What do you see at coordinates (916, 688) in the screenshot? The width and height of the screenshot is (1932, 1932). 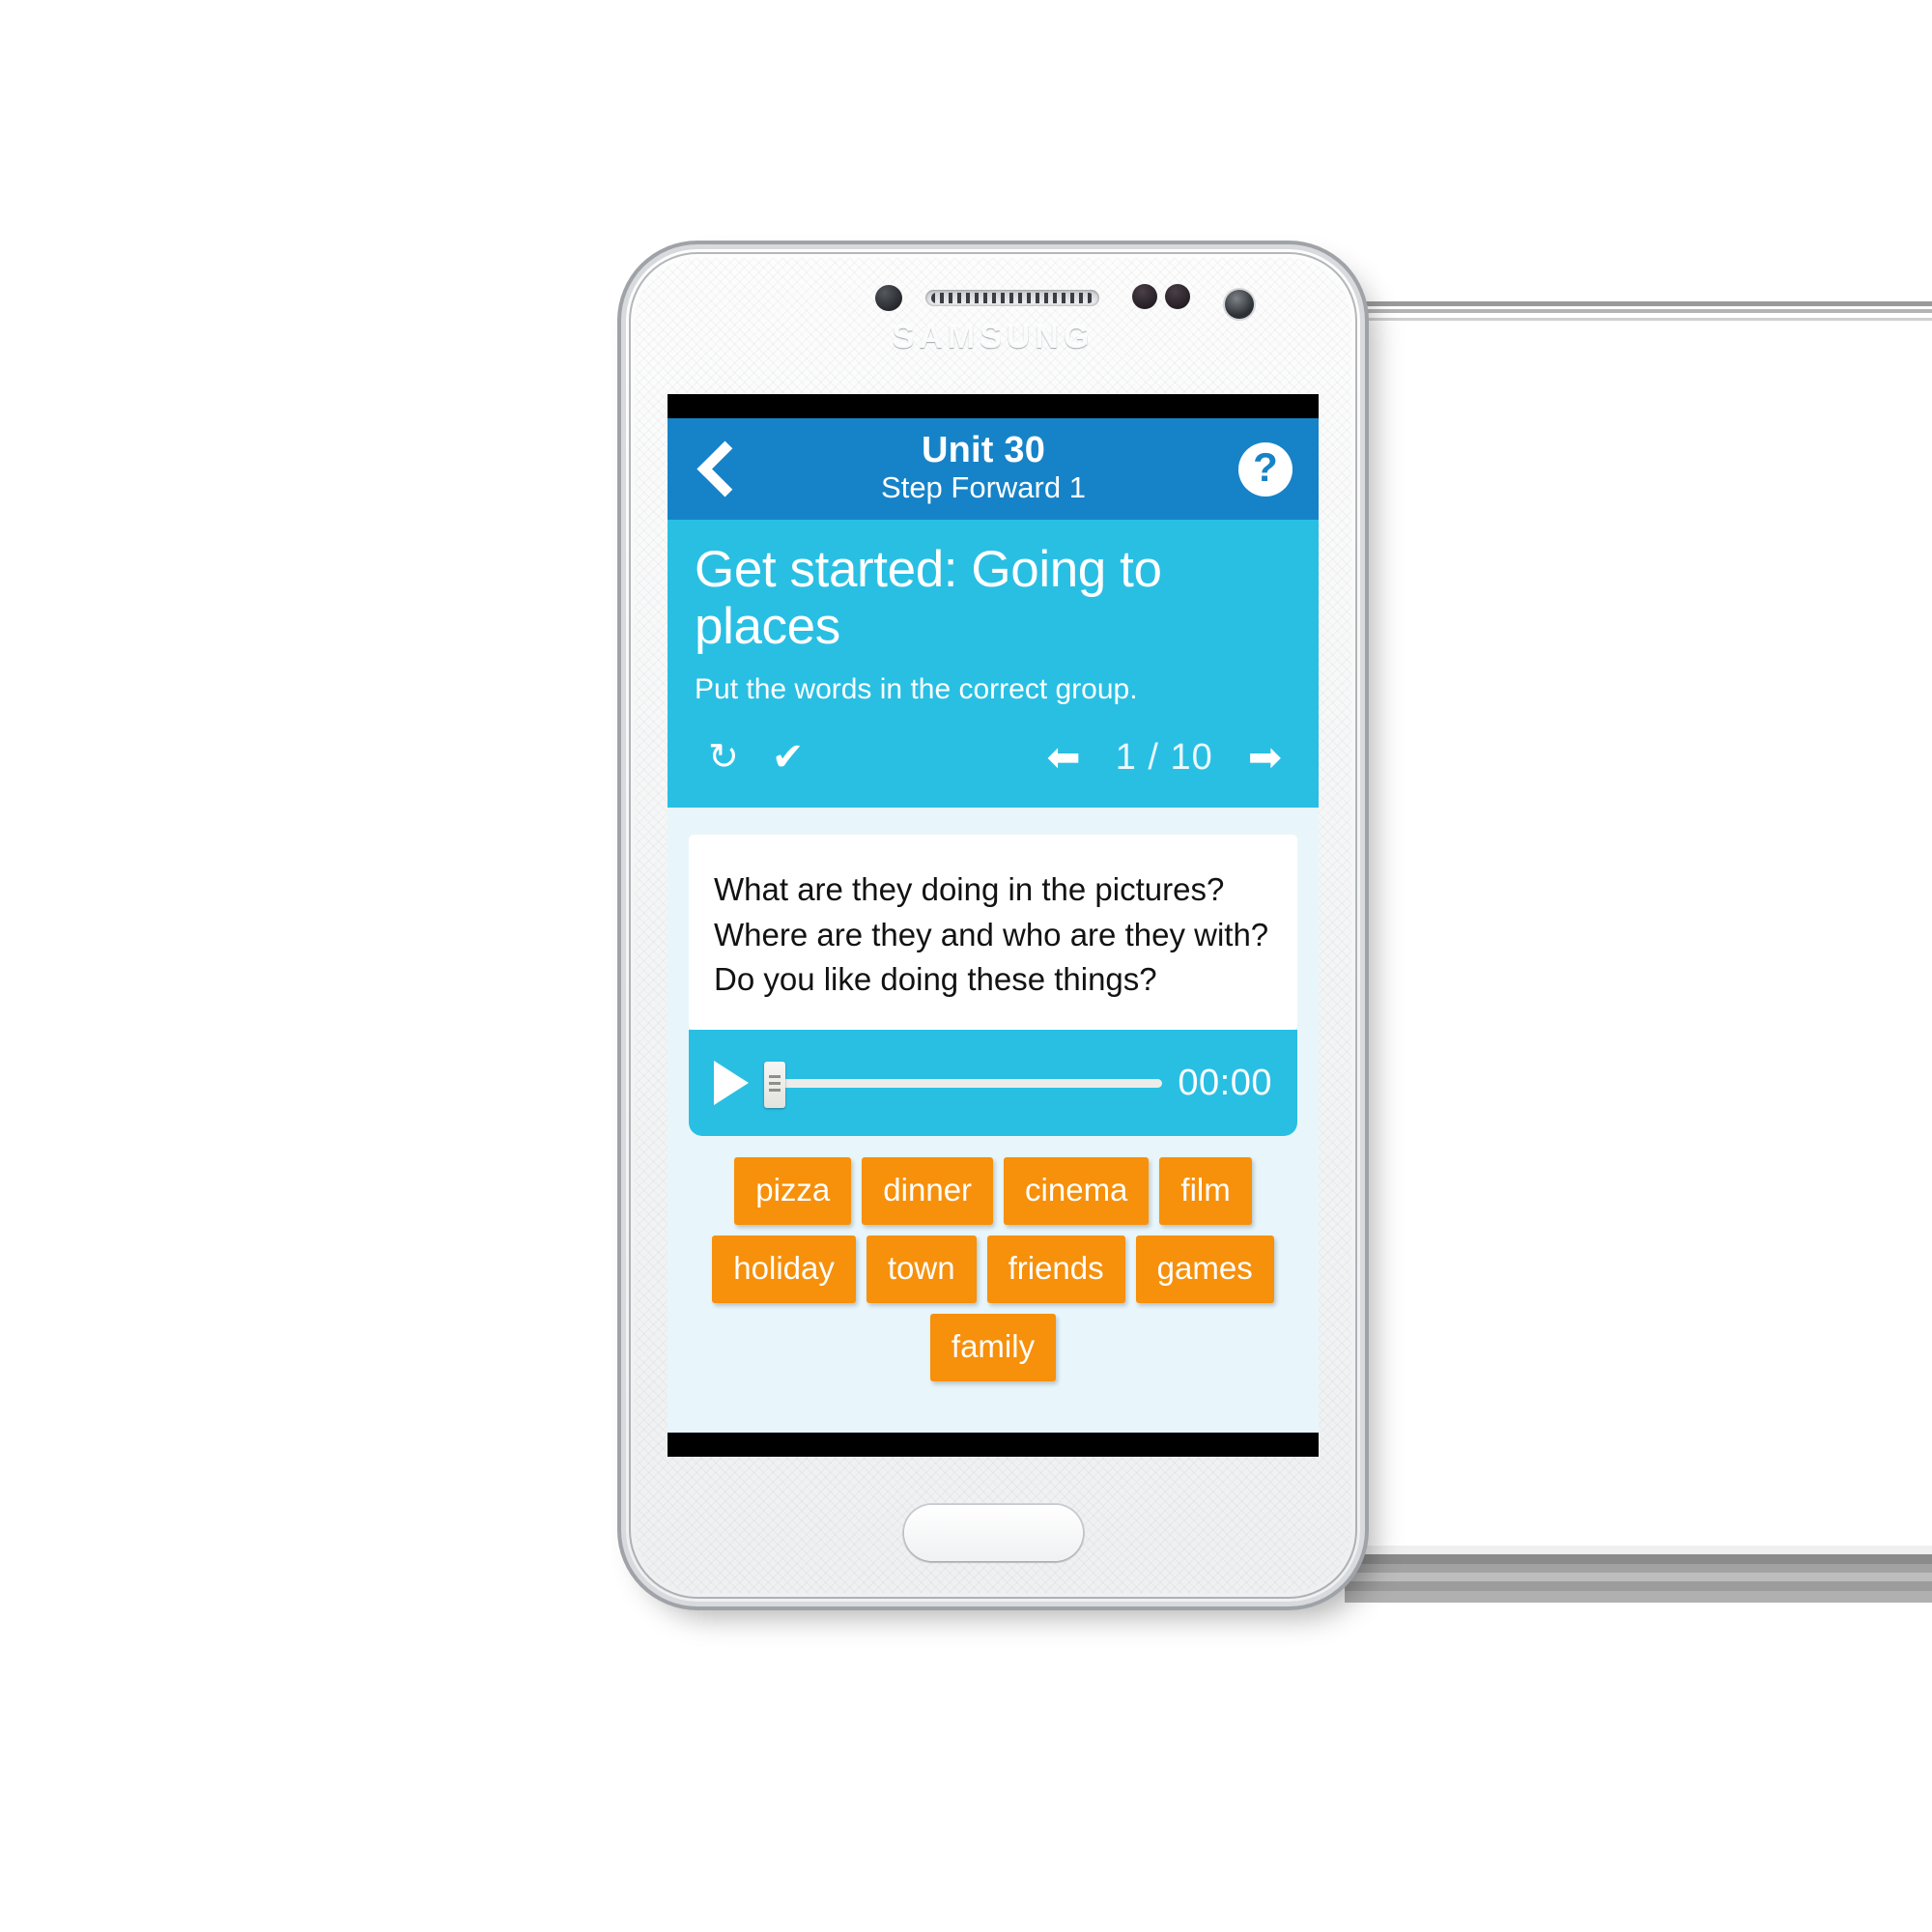 I see `activity-instruction: Put the words in the correct group.` at bounding box center [916, 688].